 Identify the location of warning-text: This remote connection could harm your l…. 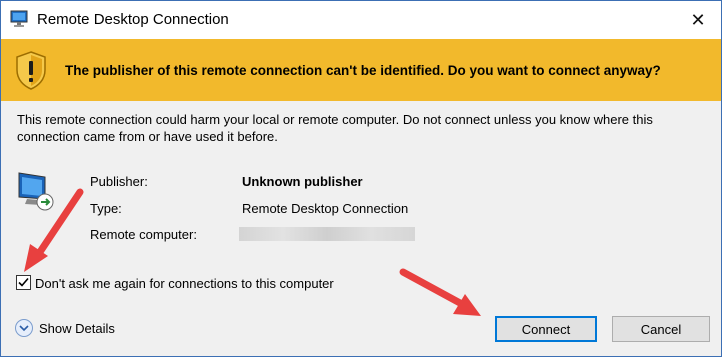
(335, 128).